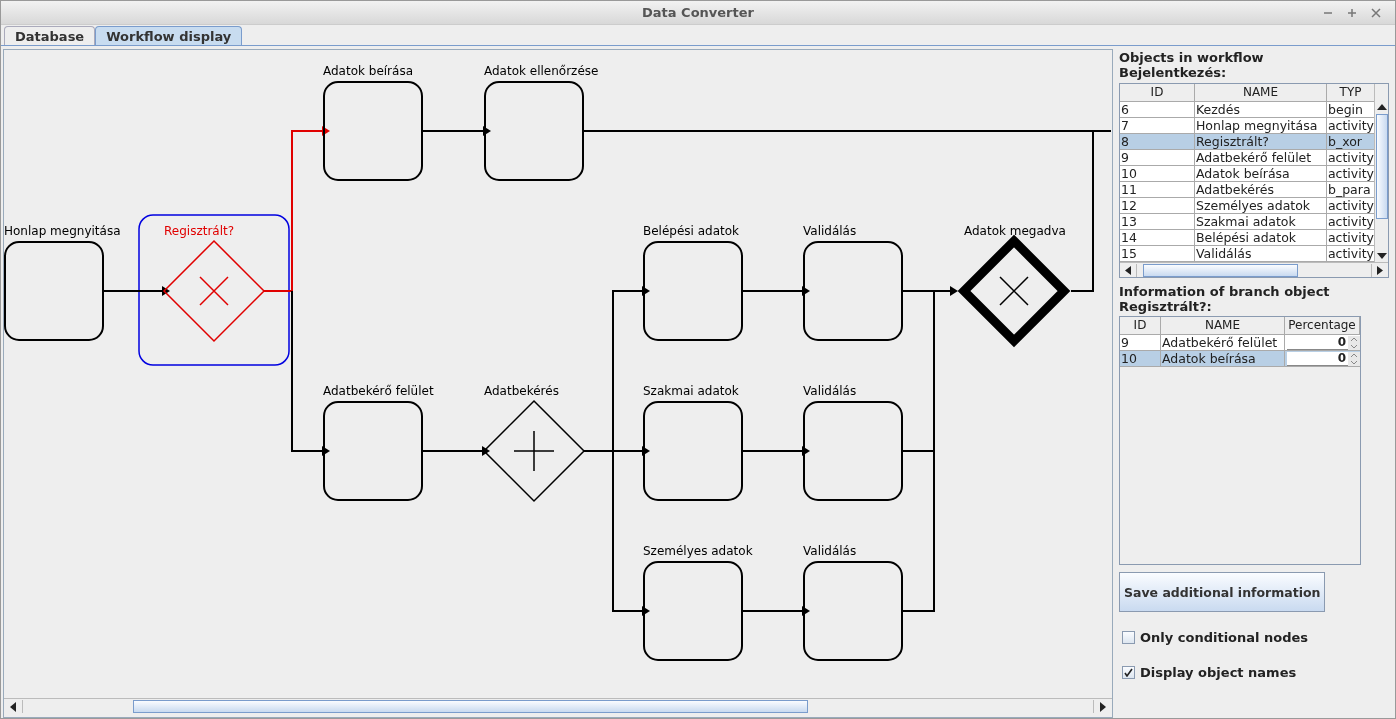 The width and height of the screenshot is (1396, 719). What do you see at coordinates (1247, 110) in the screenshot?
I see `table-row: 6 Kezdés begin` at bounding box center [1247, 110].